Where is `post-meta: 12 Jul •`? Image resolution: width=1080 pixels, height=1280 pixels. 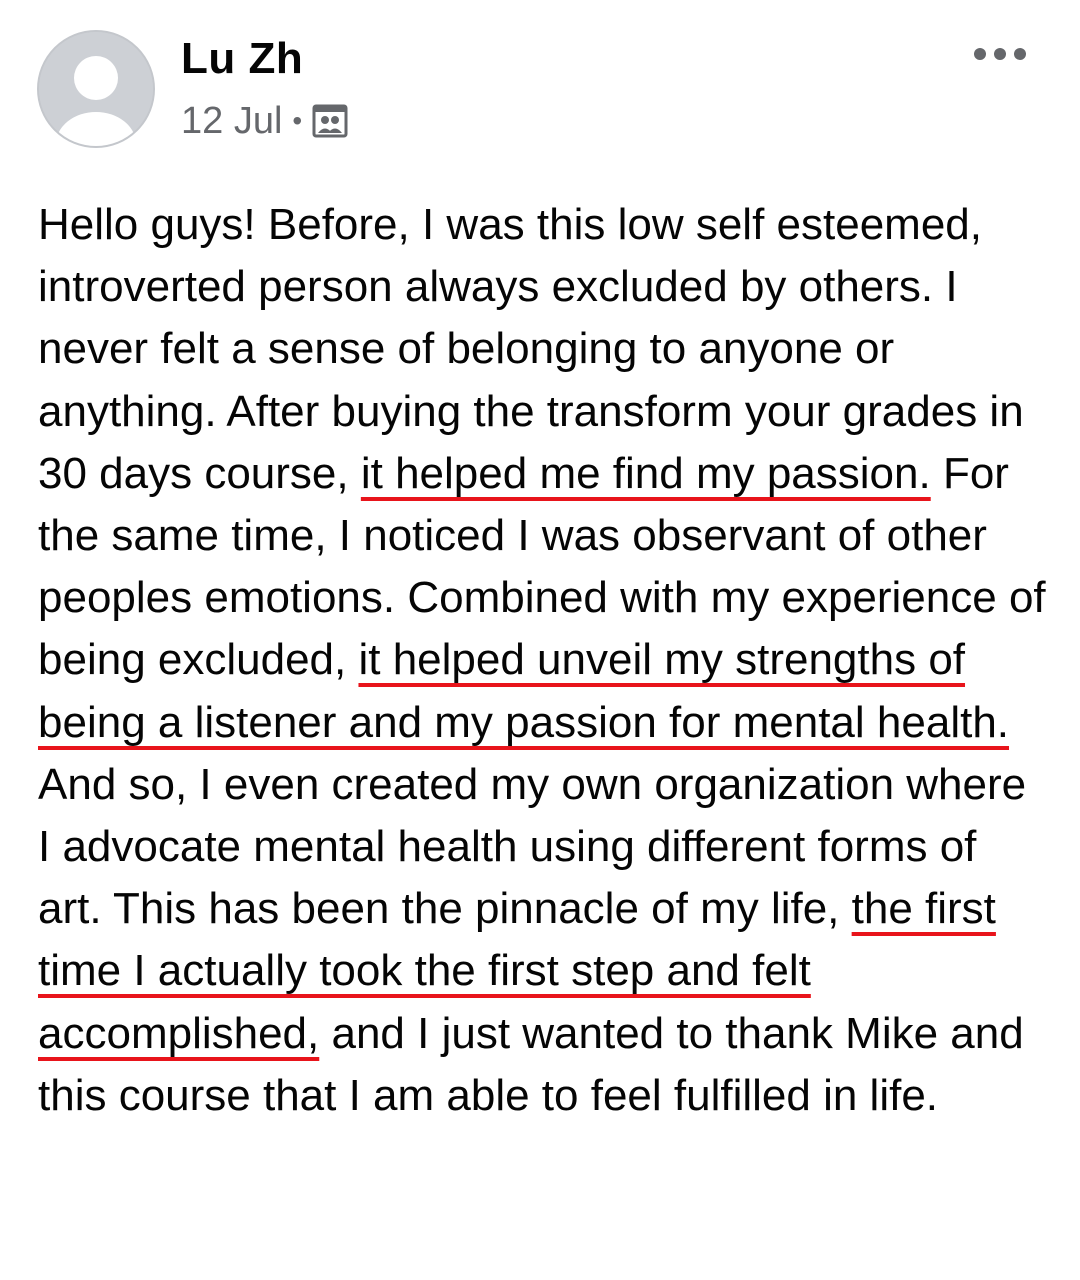 post-meta: 12 Jul • is located at coordinates (264, 121).